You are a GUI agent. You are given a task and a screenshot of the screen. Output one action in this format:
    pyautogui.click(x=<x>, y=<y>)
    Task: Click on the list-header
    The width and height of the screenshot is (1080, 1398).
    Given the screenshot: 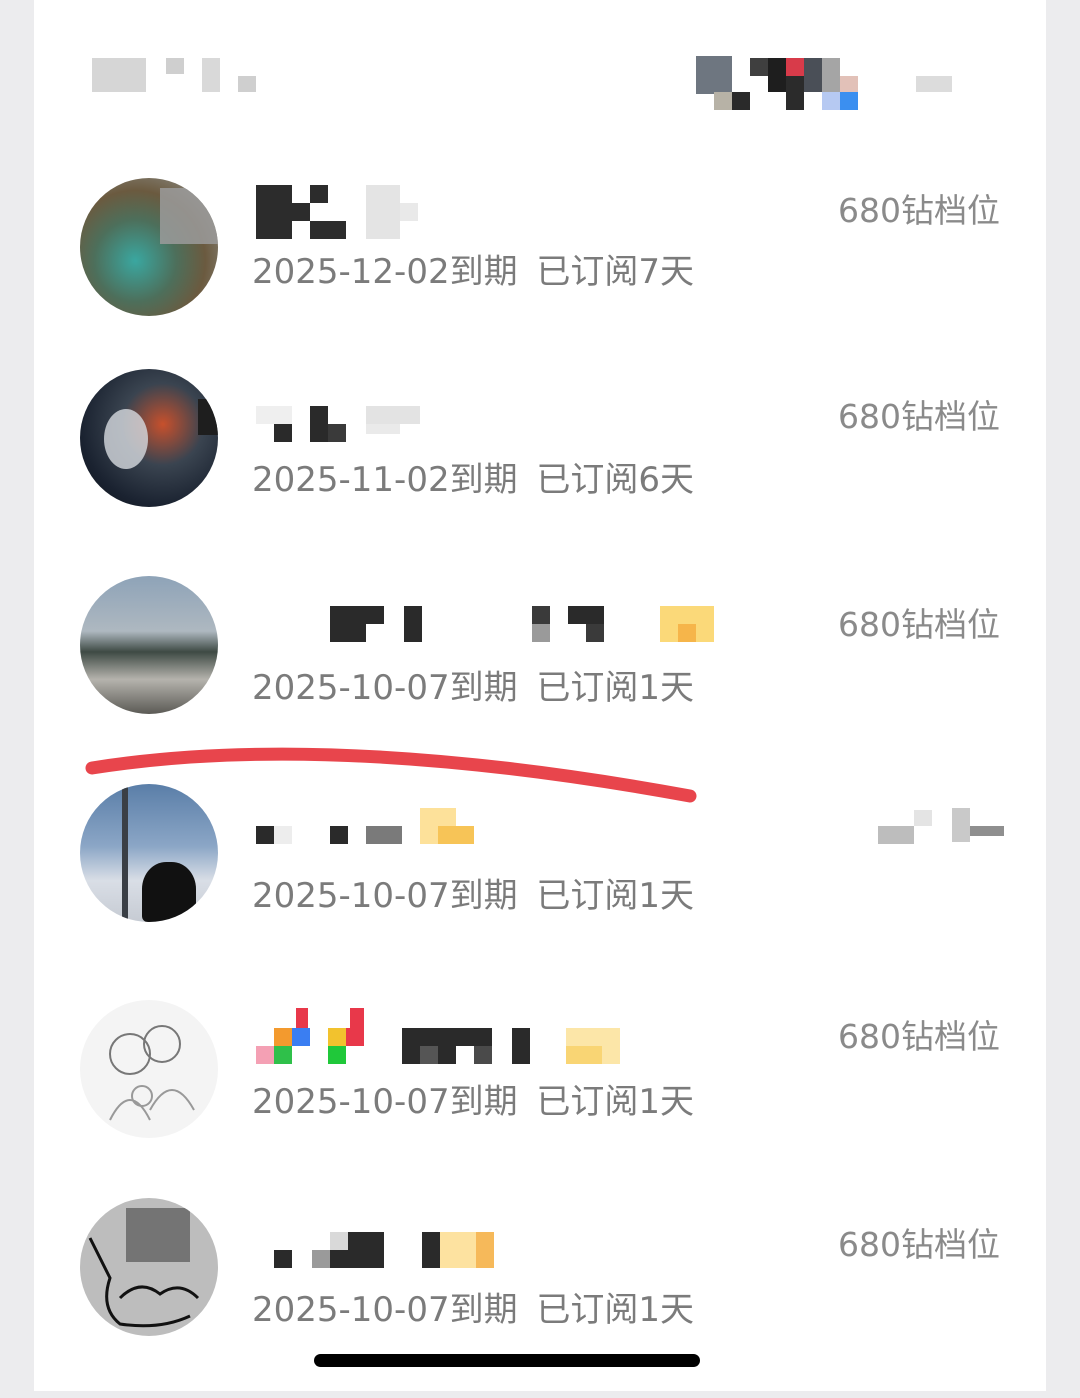 What is the action you would take?
    pyautogui.click(x=540, y=70)
    